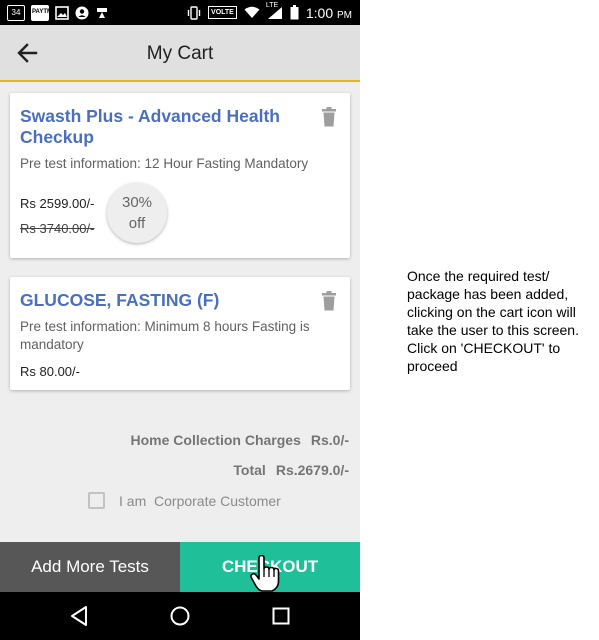 This screenshot has height=640, width=599. What do you see at coordinates (150, 126) in the screenshot?
I see `cart-item-name: Swasth Plus - Advanced Health Checkup` at bounding box center [150, 126].